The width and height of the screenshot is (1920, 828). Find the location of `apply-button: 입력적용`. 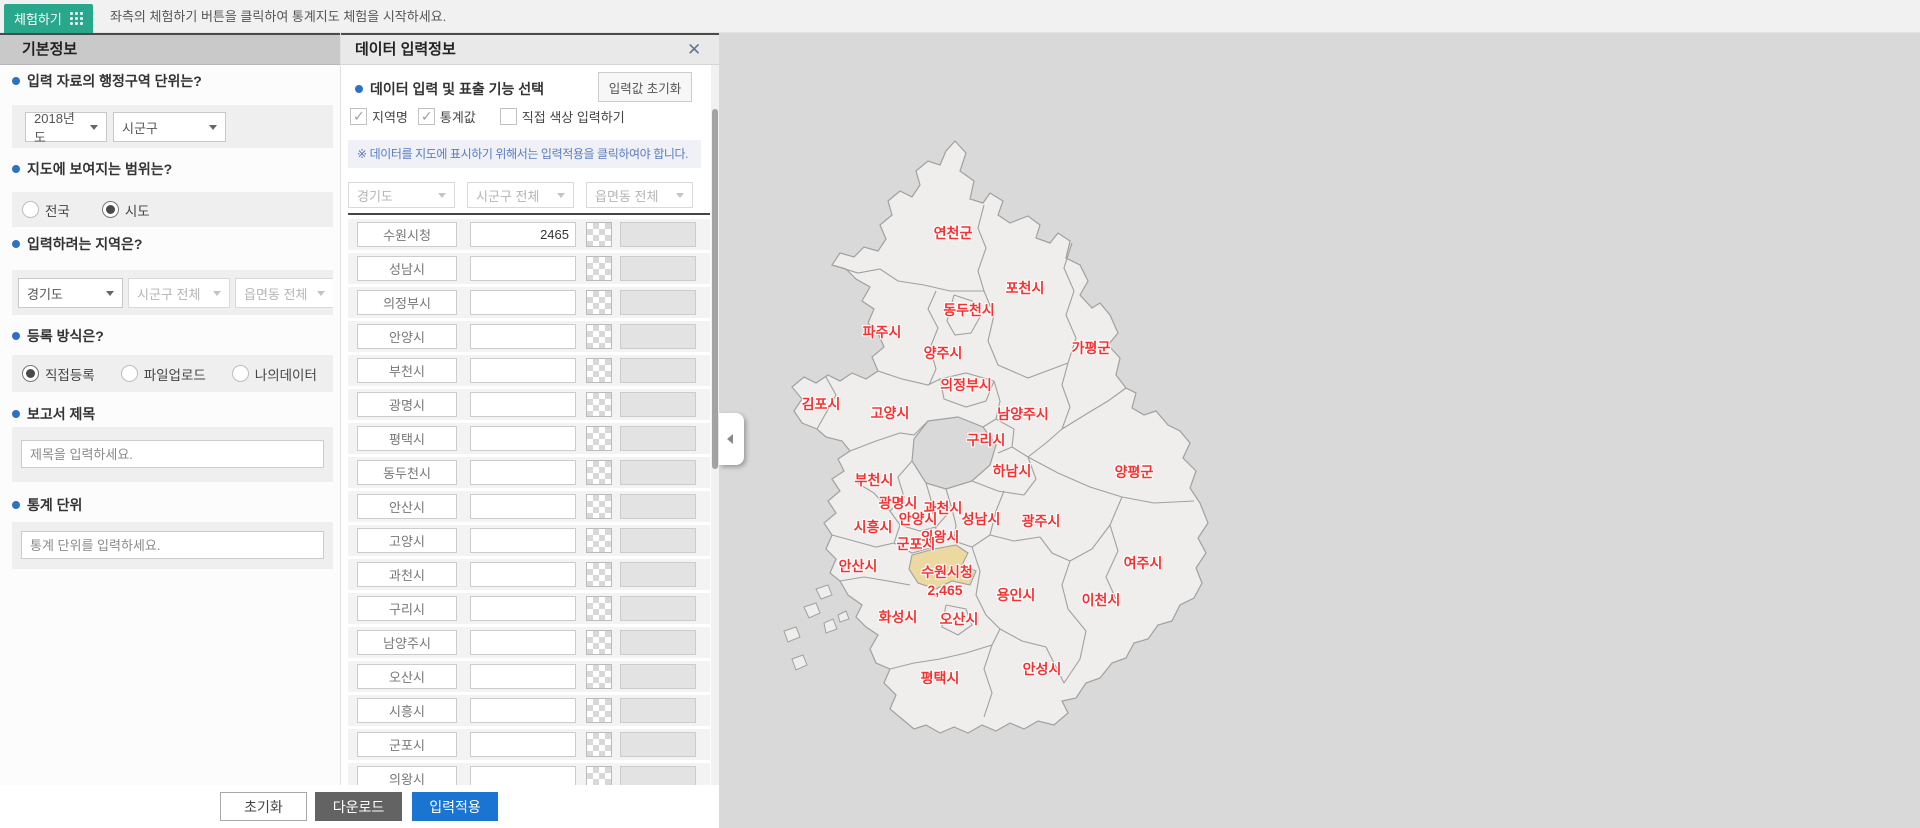

apply-button: 입력적용 is located at coordinates (455, 806).